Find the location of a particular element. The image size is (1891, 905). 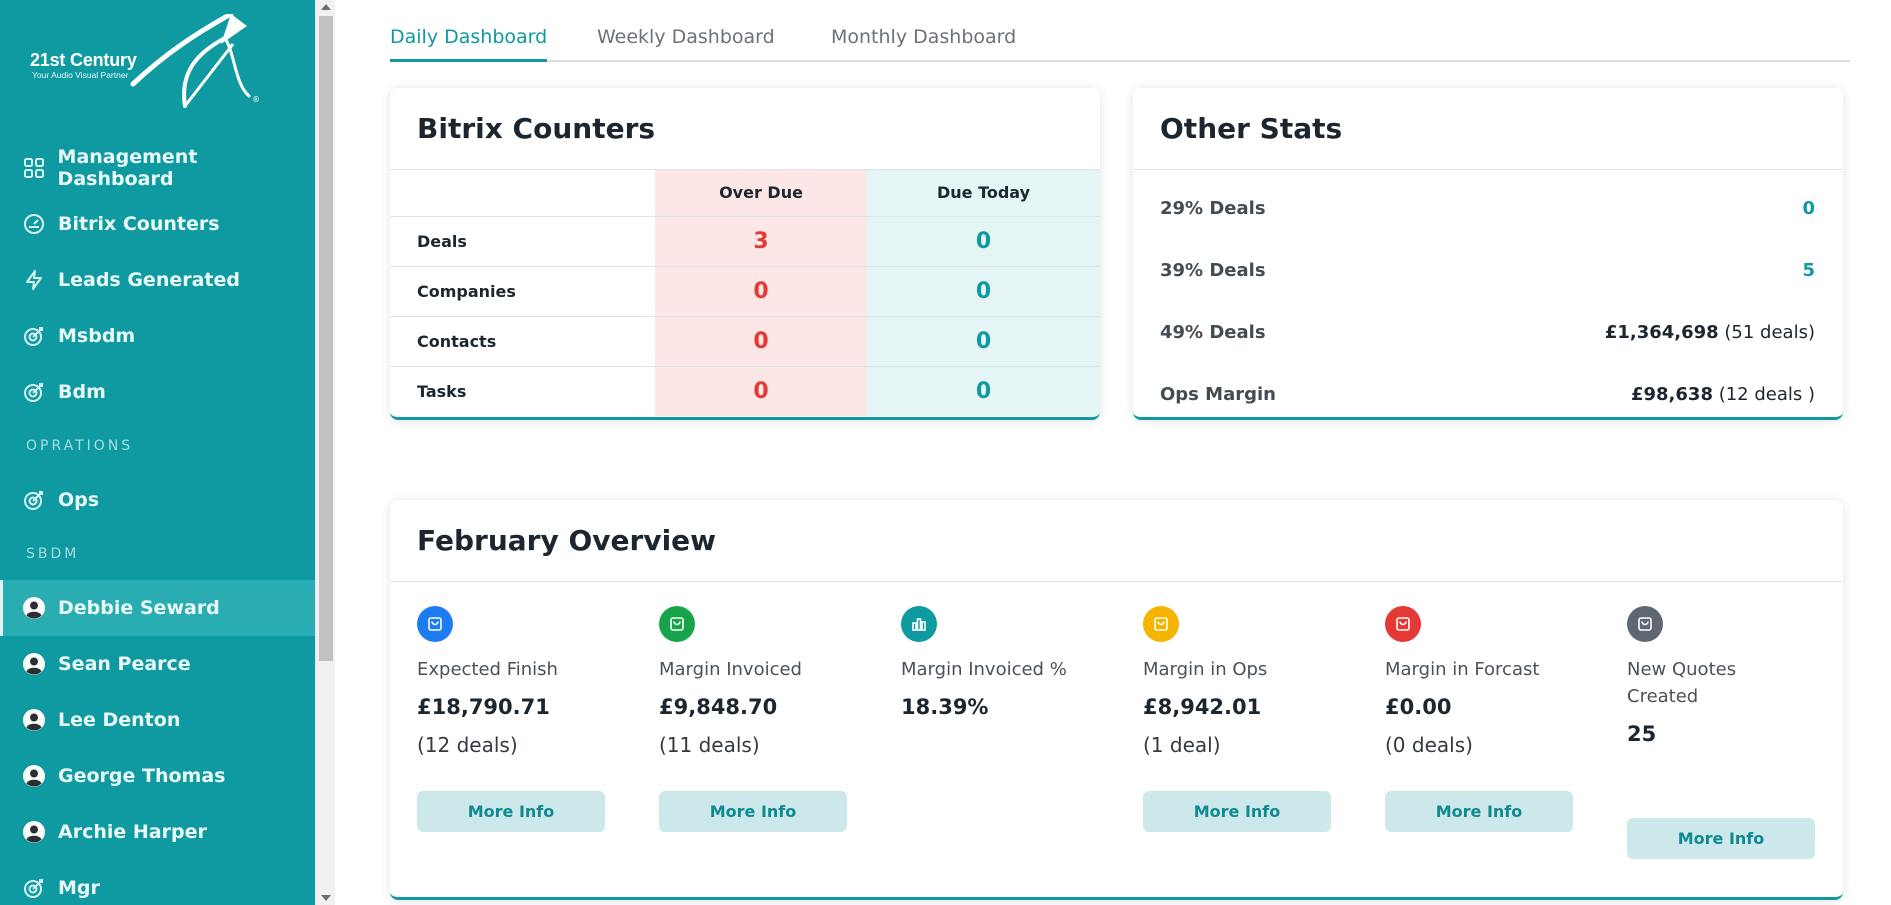

sidebar-item-ops: Ops is located at coordinates (157, 500).